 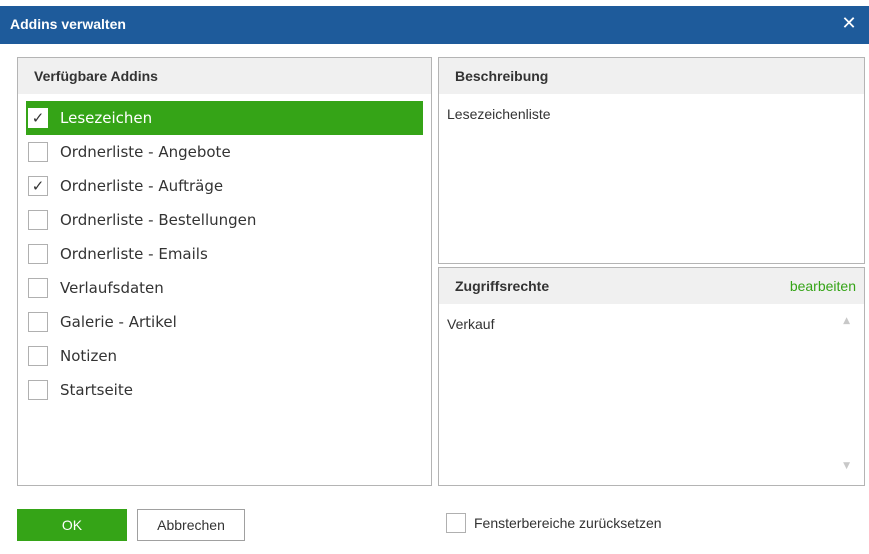 I want to click on access-rights-header-bar: Zugriffsrechte bearbeiten, so click(x=651, y=286).